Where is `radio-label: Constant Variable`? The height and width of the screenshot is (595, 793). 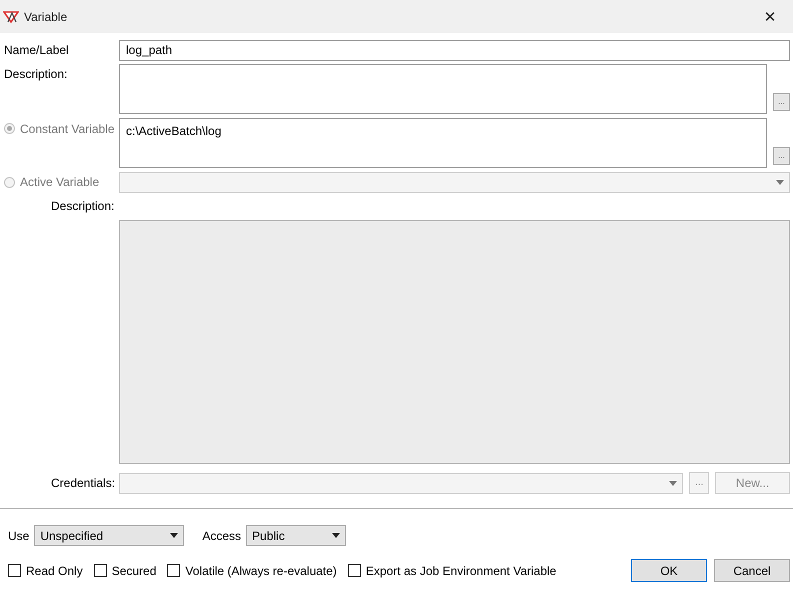
radio-label: Constant Variable is located at coordinates (67, 129).